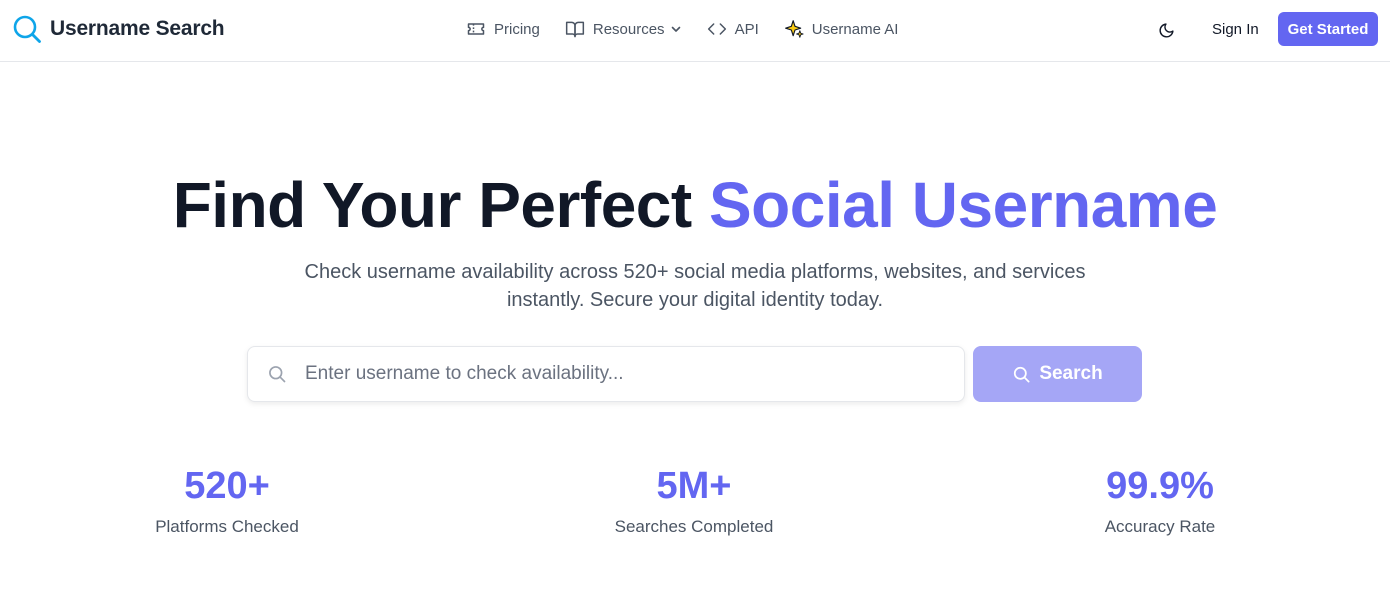 The width and height of the screenshot is (1390, 599). Describe the element at coordinates (476, 29) in the screenshot. I see `ticket-icon` at that location.